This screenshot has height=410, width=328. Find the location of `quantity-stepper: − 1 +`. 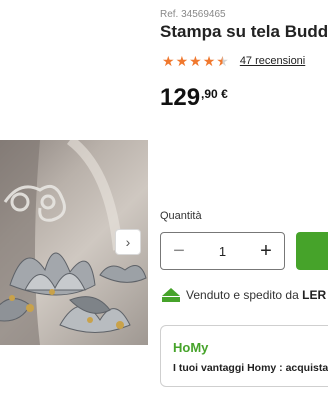

quantity-stepper: − 1 + is located at coordinates (222, 251).